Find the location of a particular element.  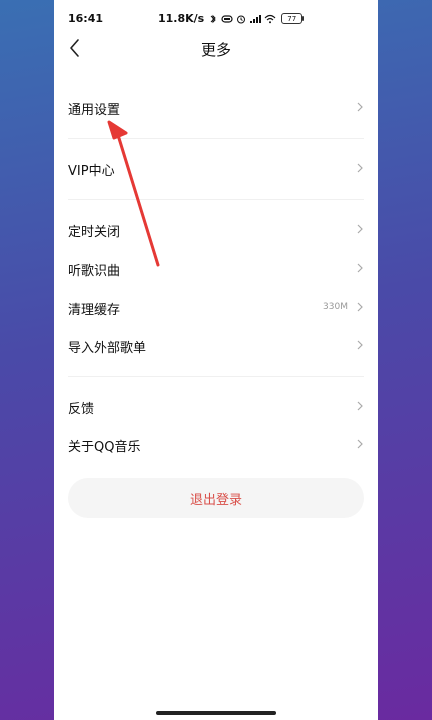

feedback-label: 反馈 is located at coordinates (81, 409).